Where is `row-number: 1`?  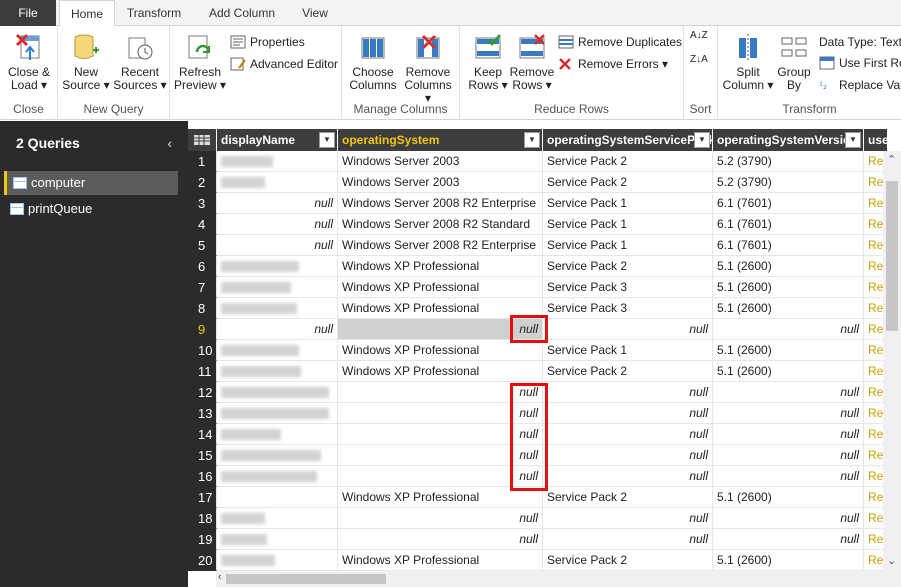 row-number: 1 is located at coordinates (202, 161).